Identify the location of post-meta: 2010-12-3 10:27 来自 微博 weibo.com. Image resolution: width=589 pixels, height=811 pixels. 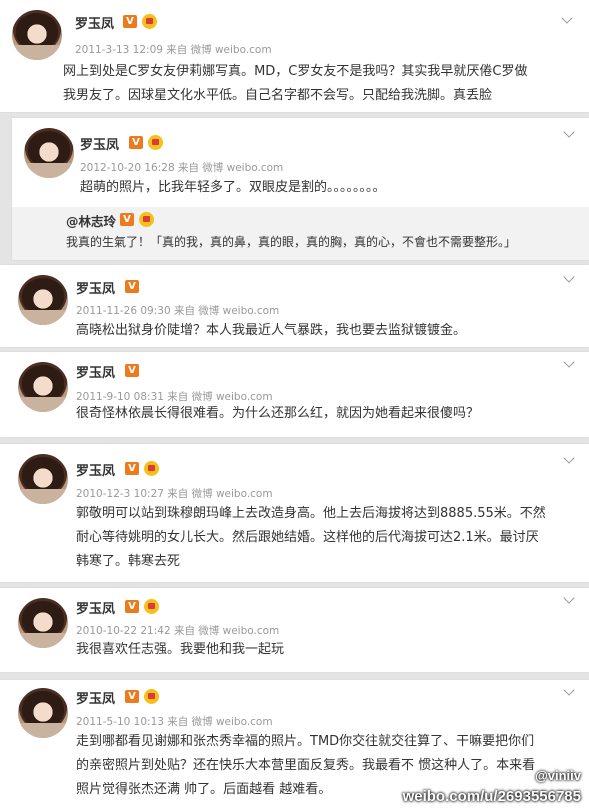
(174, 493).